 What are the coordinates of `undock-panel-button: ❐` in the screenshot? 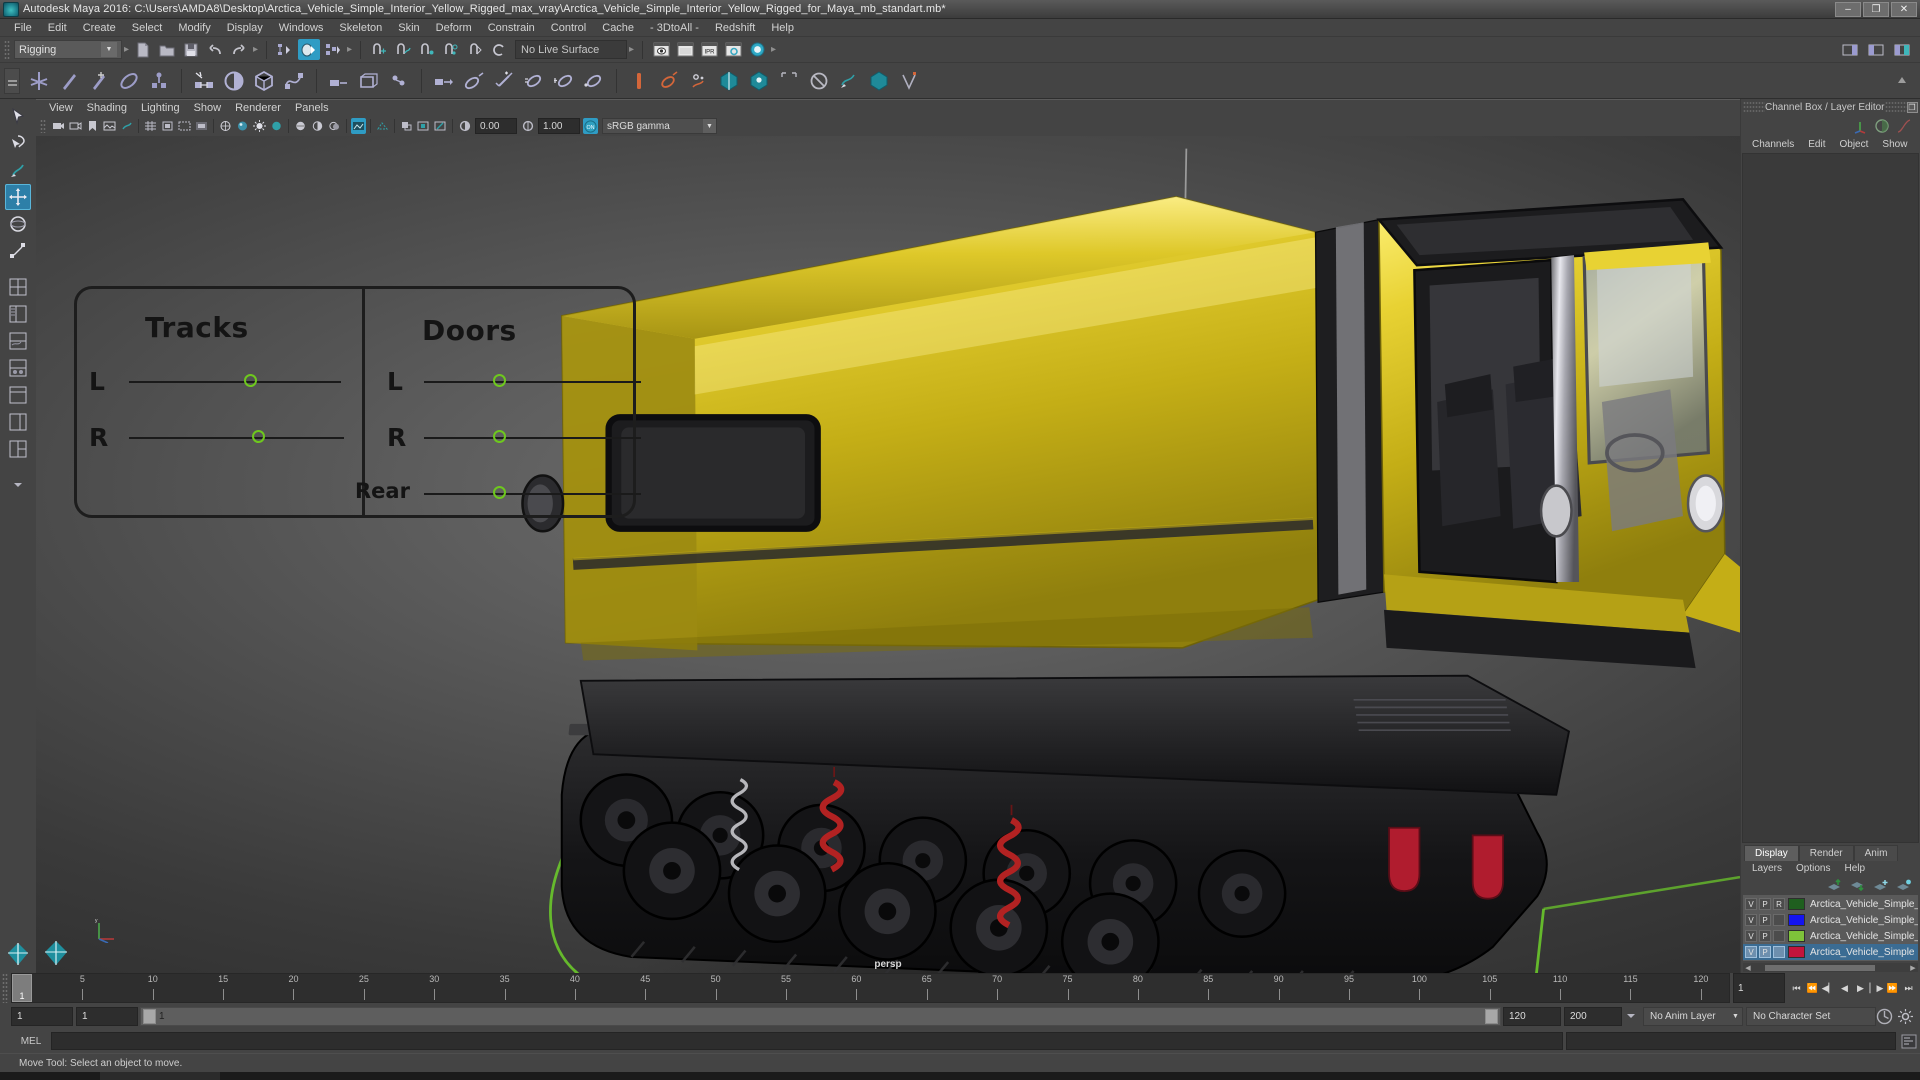 It's located at (1912, 107).